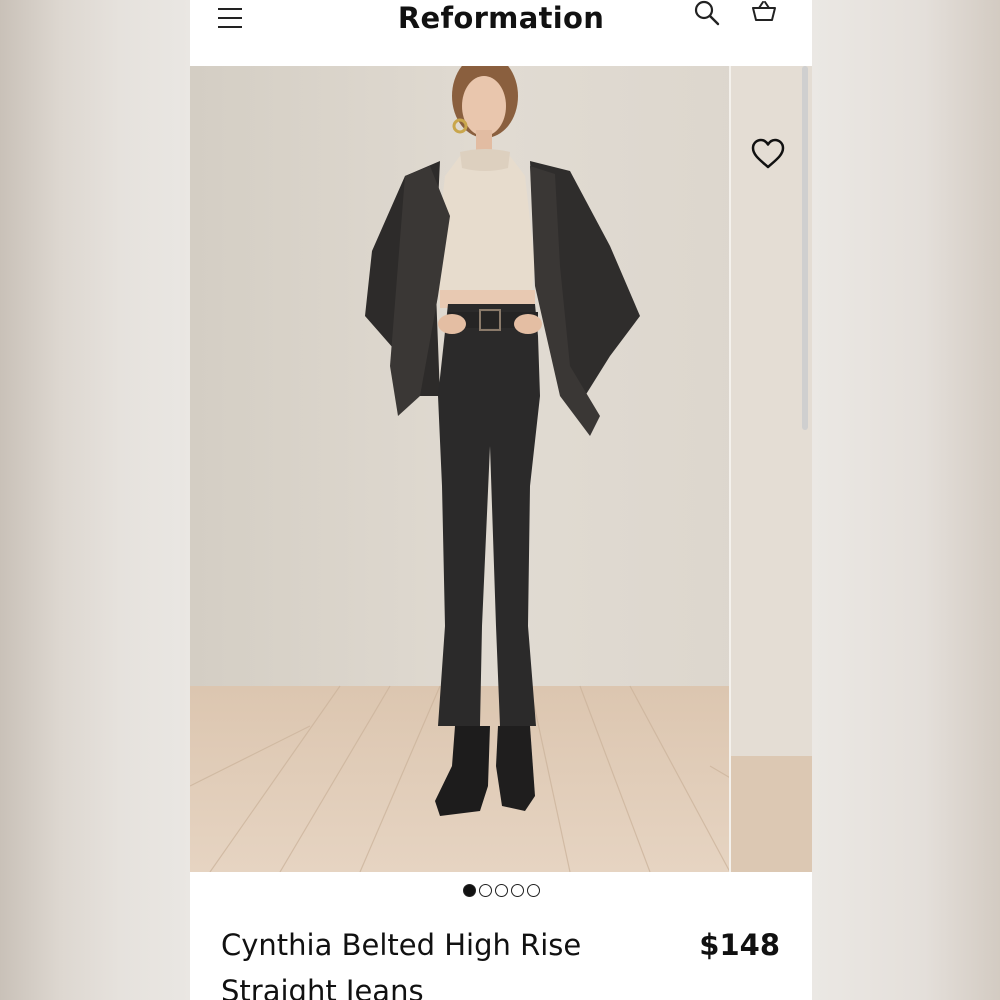 The height and width of the screenshot is (1000, 1000). I want to click on product-price: $148, so click(739, 945).